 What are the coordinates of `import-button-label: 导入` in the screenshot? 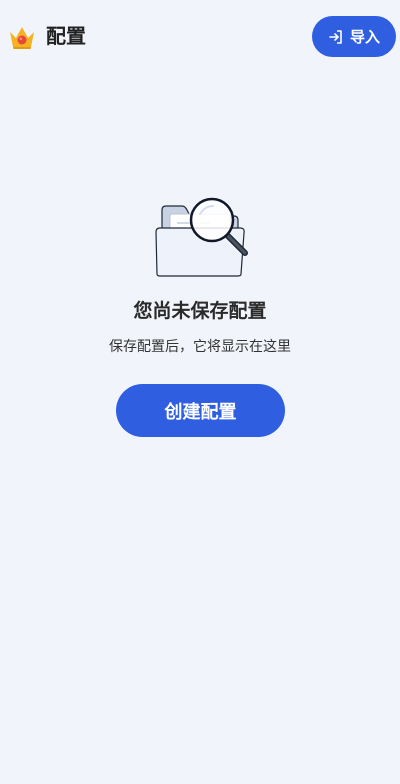 It's located at (364, 37).